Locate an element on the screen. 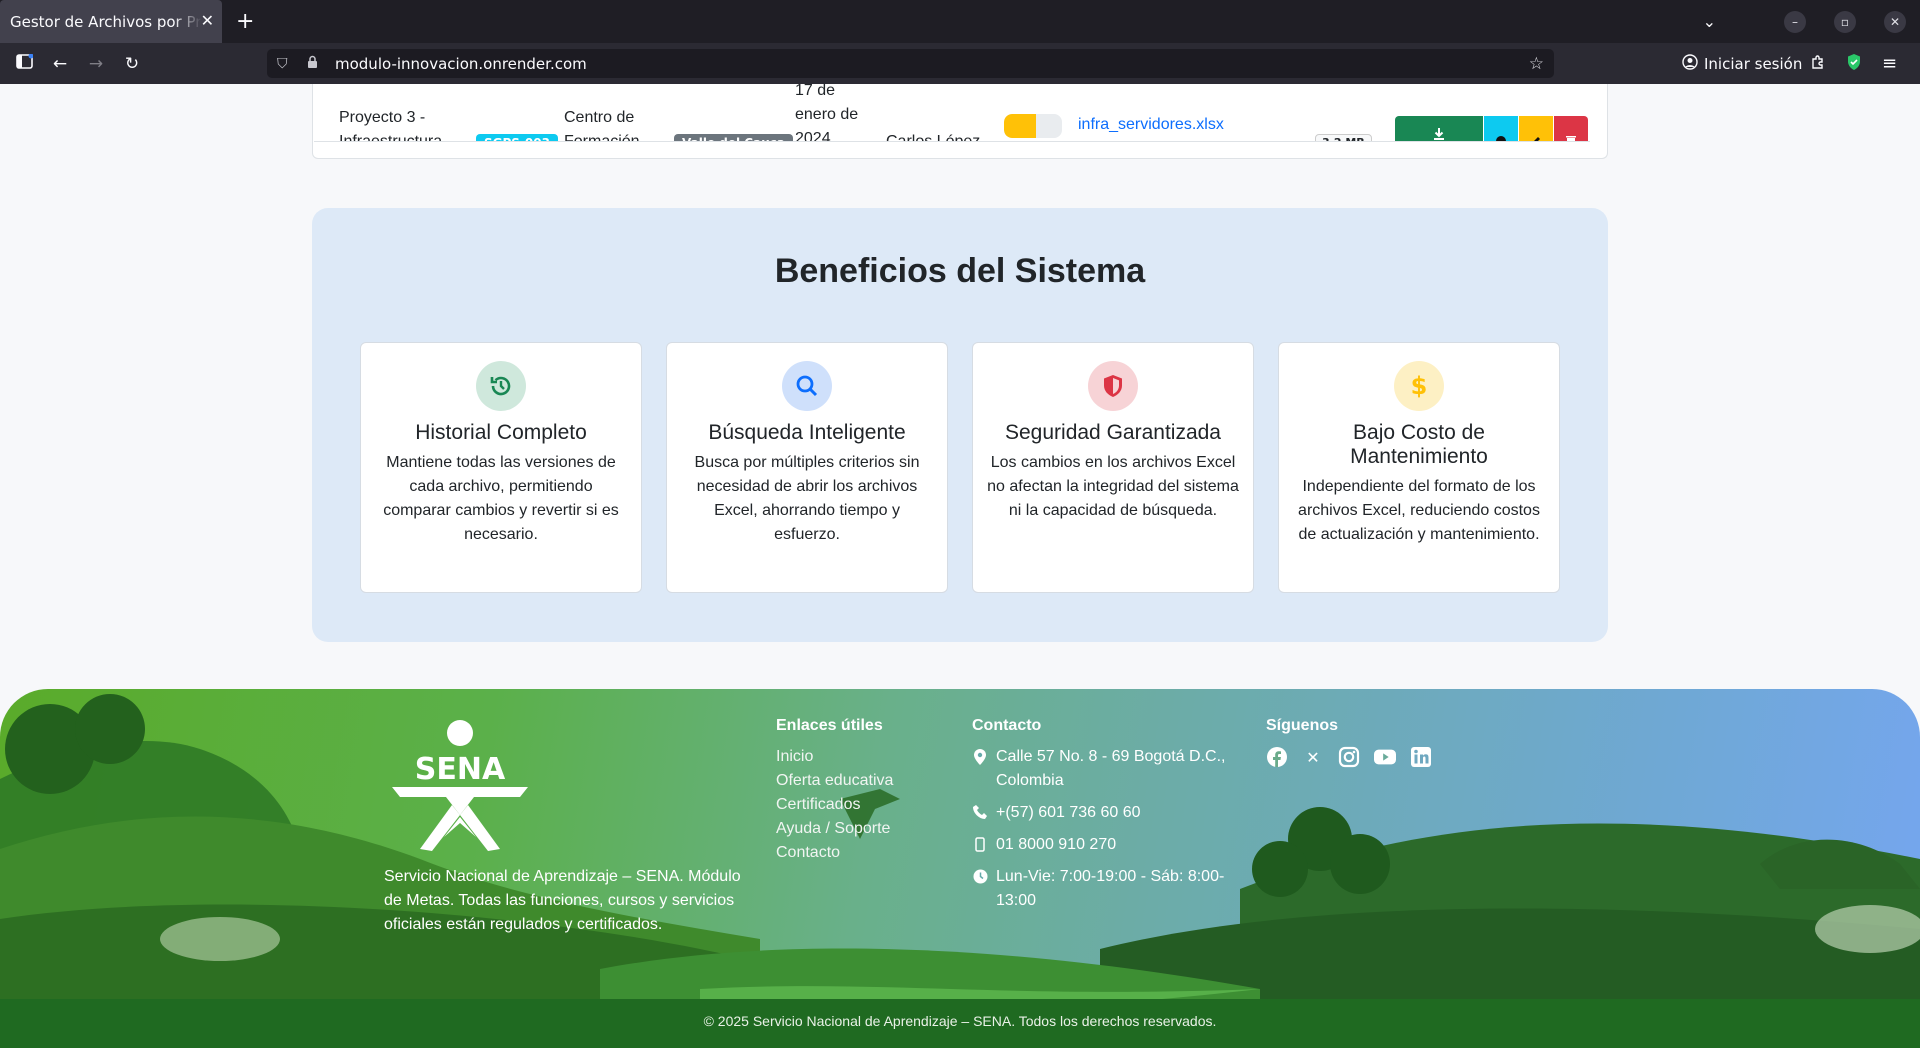  file-link: infra_servidores.xlsx is located at coordinates (1151, 125).